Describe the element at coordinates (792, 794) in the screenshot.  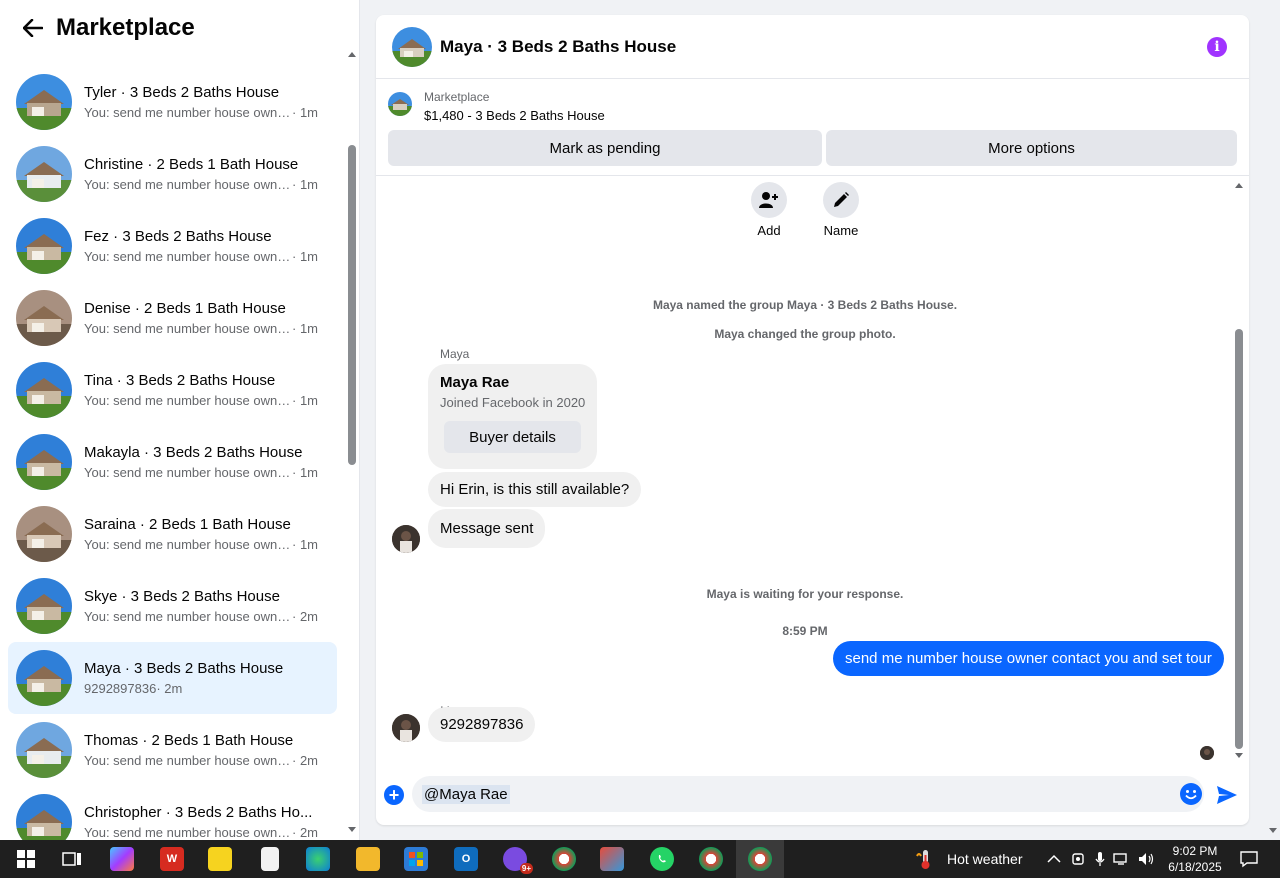
I see `message-input: @Maya Rae` at that location.